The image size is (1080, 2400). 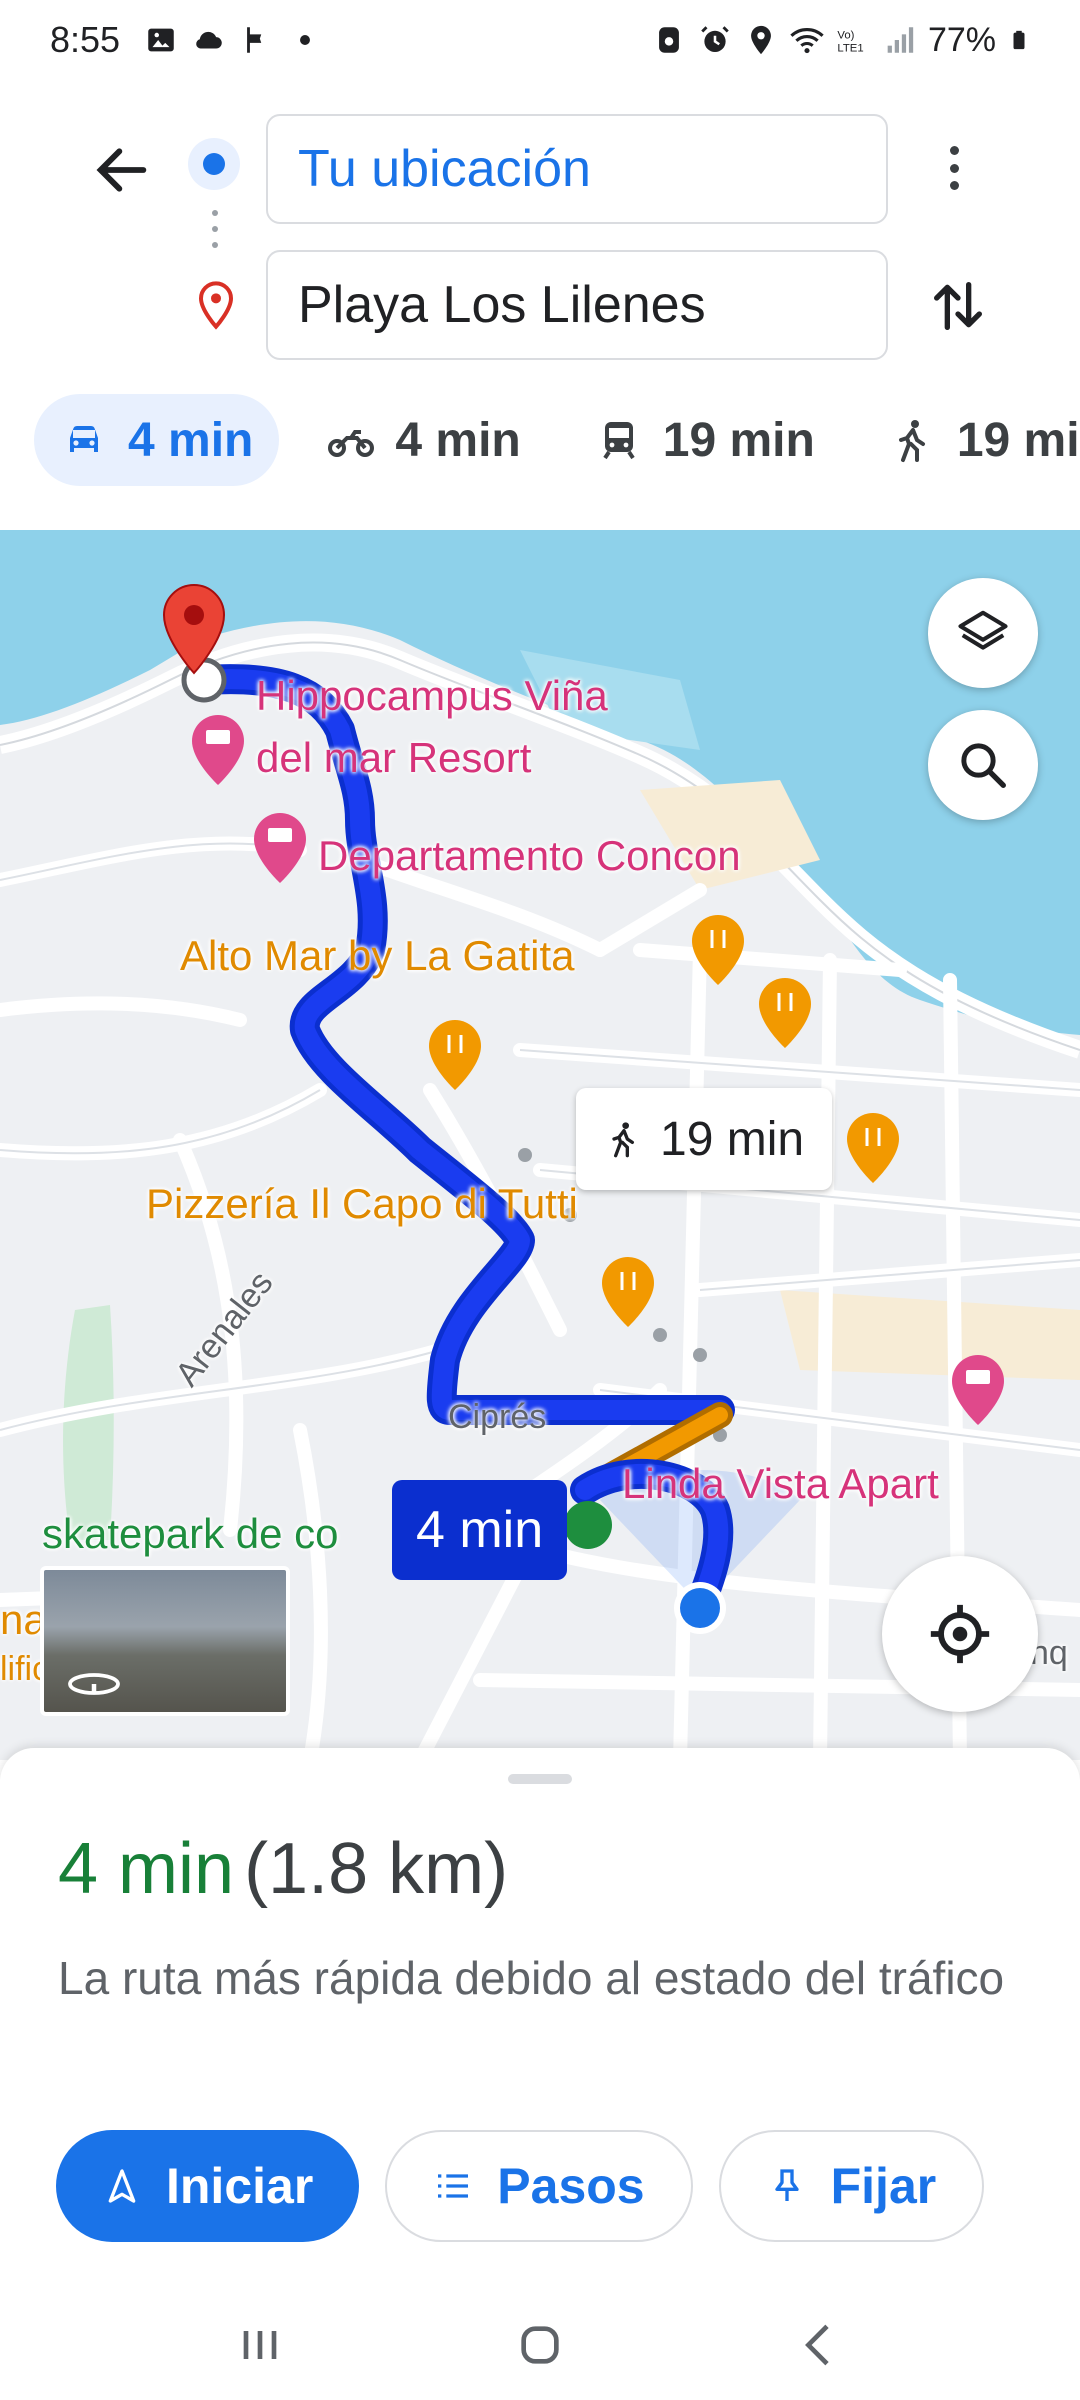 What do you see at coordinates (958, 306) in the screenshot?
I see `swap-icon` at bounding box center [958, 306].